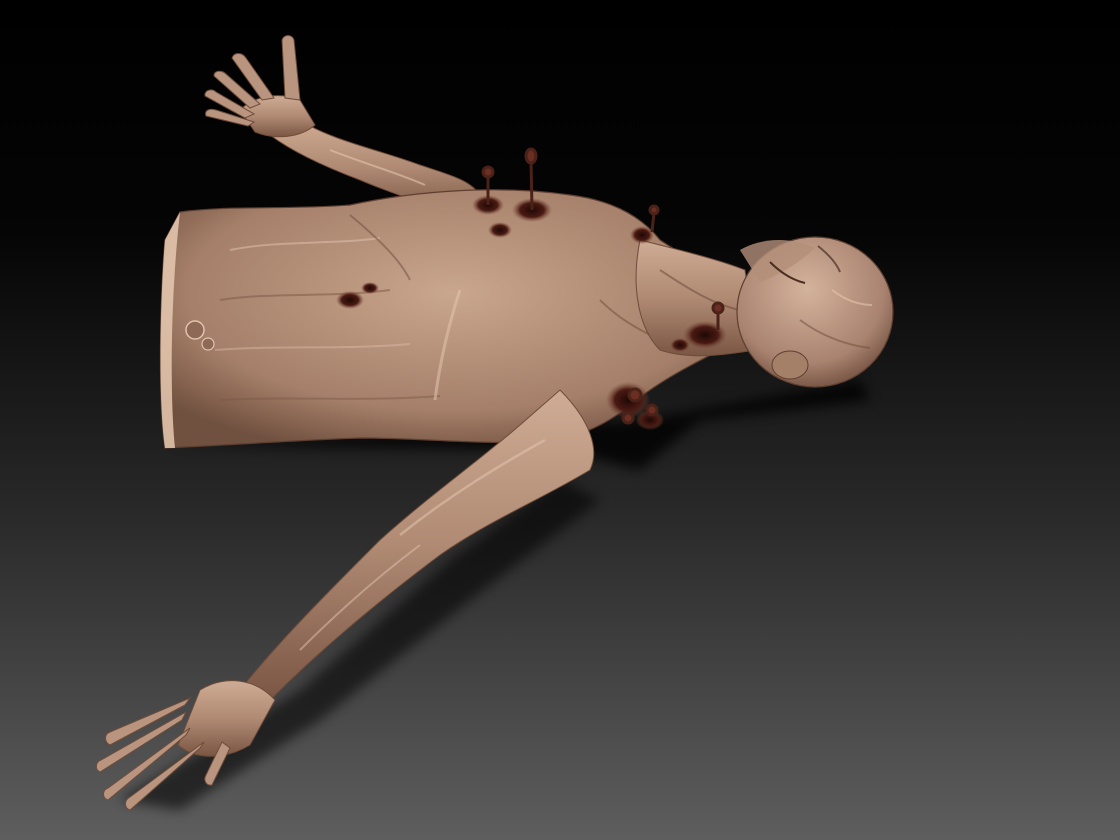 The width and height of the screenshot is (1120, 840). I want to click on head, so click(815, 312).